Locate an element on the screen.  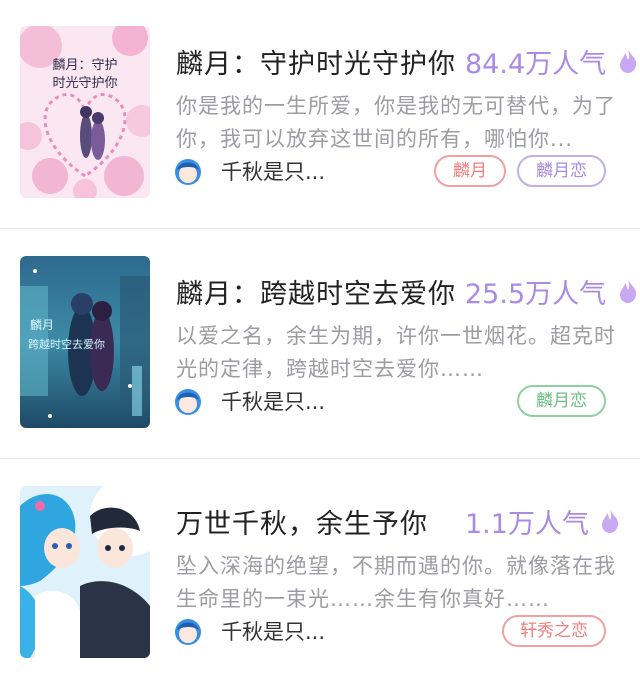
cover-title-line-2: 跨越时空去爱你 is located at coordinates (66, 344).